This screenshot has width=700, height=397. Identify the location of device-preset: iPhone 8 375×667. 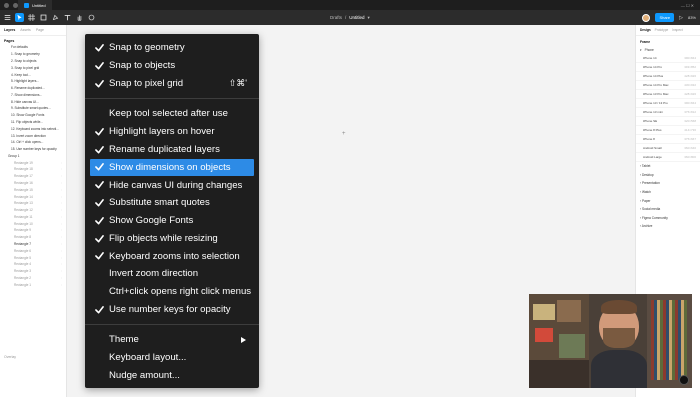
(668, 139).